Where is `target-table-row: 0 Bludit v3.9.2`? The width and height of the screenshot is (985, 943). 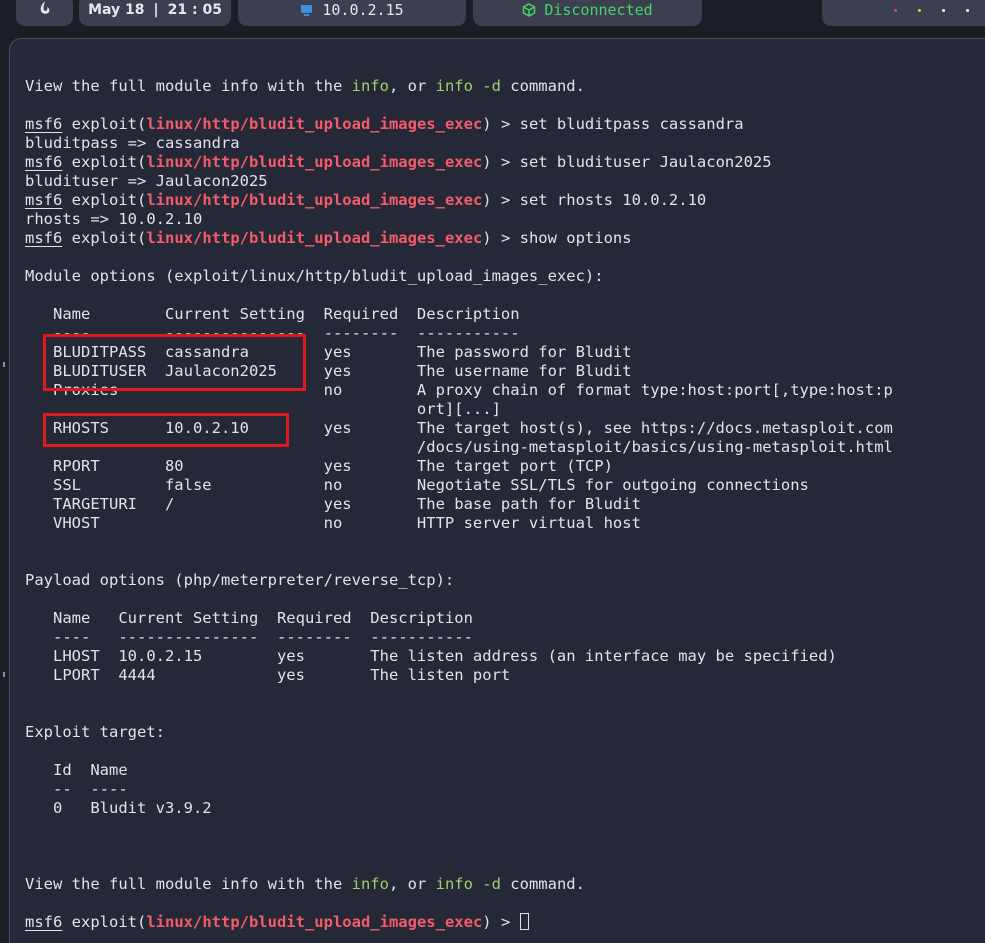 target-table-row: 0 Bludit v3.9.2 is located at coordinates (118, 808).